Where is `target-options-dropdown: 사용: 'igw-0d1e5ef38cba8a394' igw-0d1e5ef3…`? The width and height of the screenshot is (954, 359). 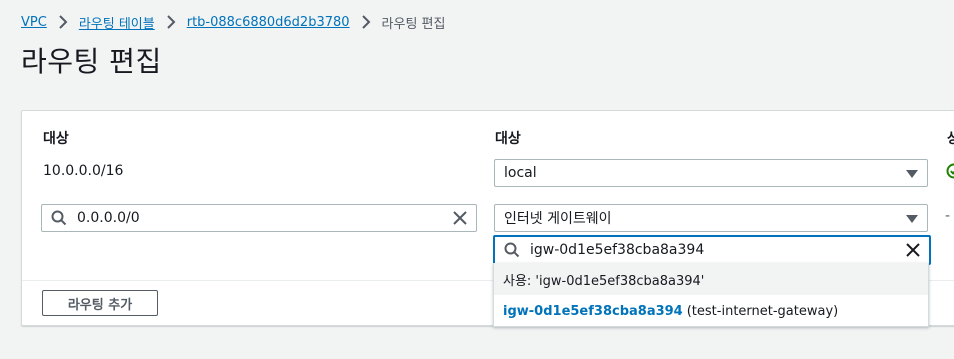 target-options-dropdown: 사용: 'igw-0d1e5ef38cba8a394' igw-0d1e5ef3… is located at coordinates (711, 295).